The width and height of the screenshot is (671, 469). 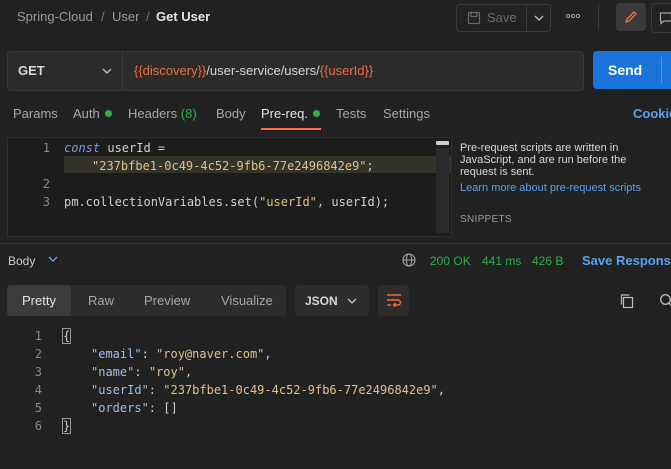 I want to click on response-divider, so click(x=335, y=243).